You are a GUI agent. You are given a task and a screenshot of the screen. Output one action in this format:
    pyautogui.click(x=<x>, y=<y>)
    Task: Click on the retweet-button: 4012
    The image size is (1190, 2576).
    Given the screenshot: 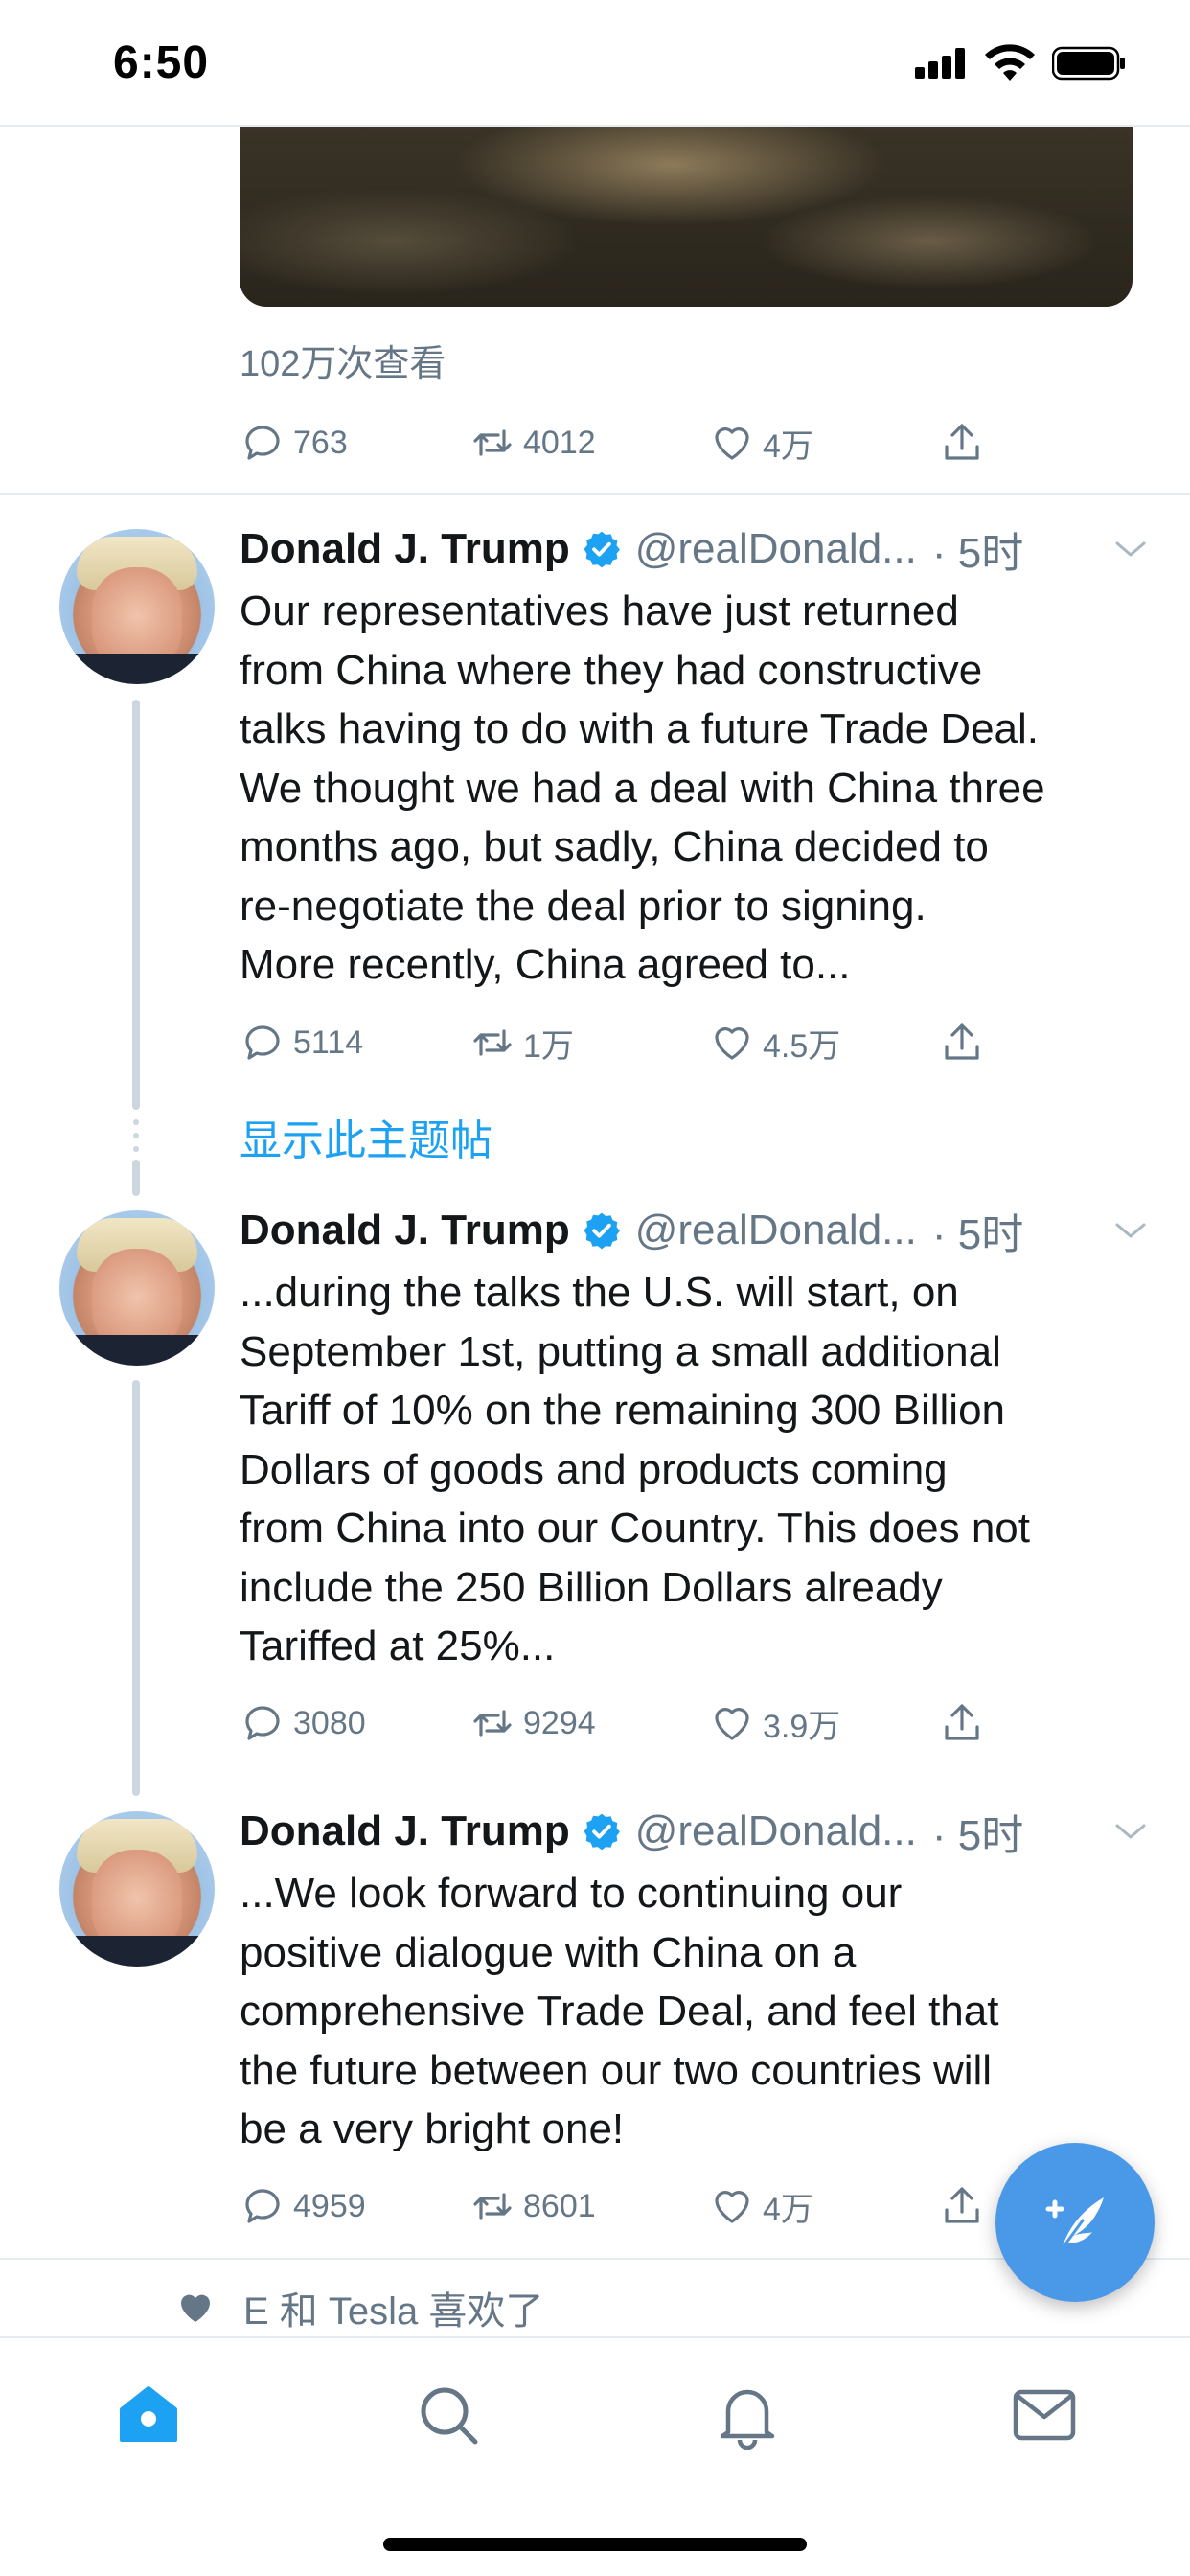 What is the action you would take?
    pyautogui.click(x=532, y=443)
    